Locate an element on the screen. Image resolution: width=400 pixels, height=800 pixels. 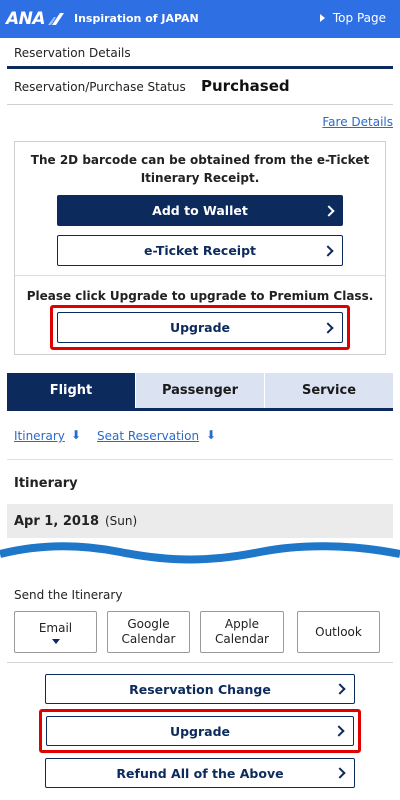
refund-all-button: Refund All of the Above is located at coordinates (200, 773).